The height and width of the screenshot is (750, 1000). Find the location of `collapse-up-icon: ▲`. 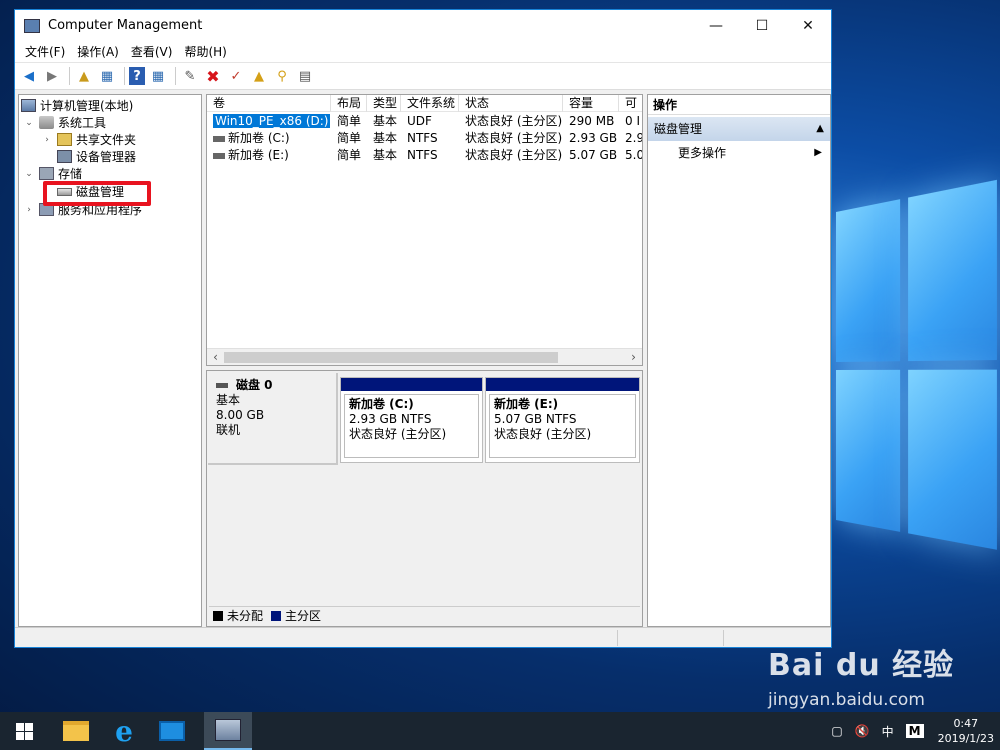

collapse-up-icon: ▲ is located at coordinates (820, 129).